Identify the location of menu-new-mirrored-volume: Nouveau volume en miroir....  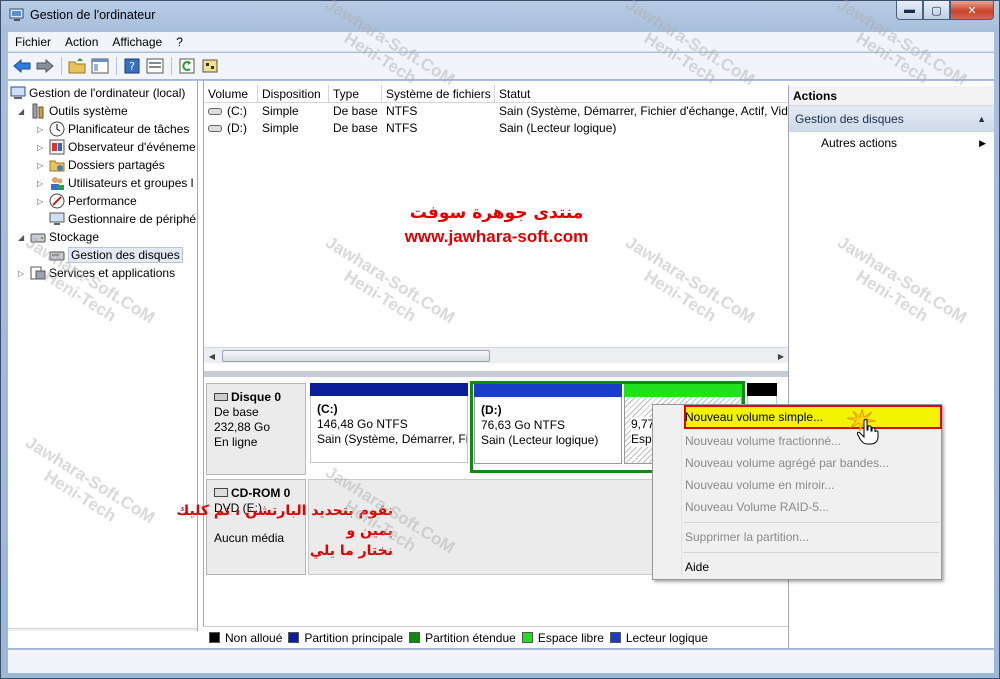
(759, 485).